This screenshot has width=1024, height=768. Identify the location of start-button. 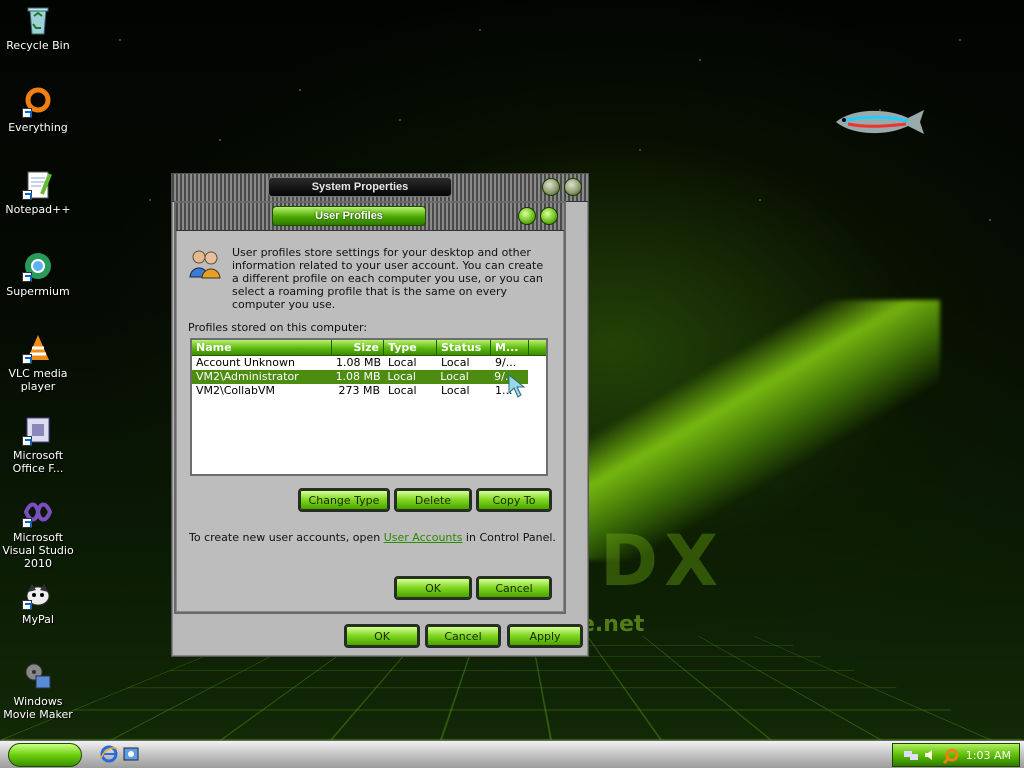
(45, 755).